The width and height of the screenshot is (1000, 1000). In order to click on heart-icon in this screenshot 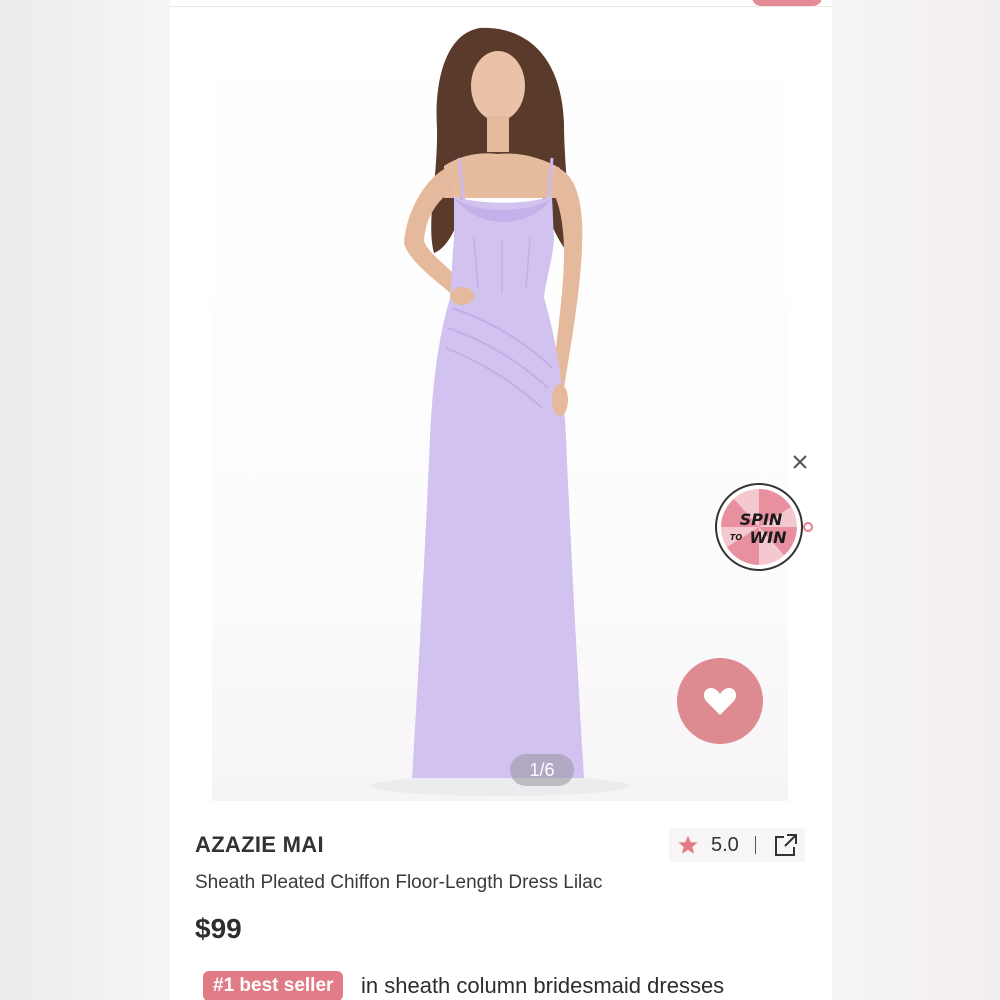, I will do `click(720, 701)`.